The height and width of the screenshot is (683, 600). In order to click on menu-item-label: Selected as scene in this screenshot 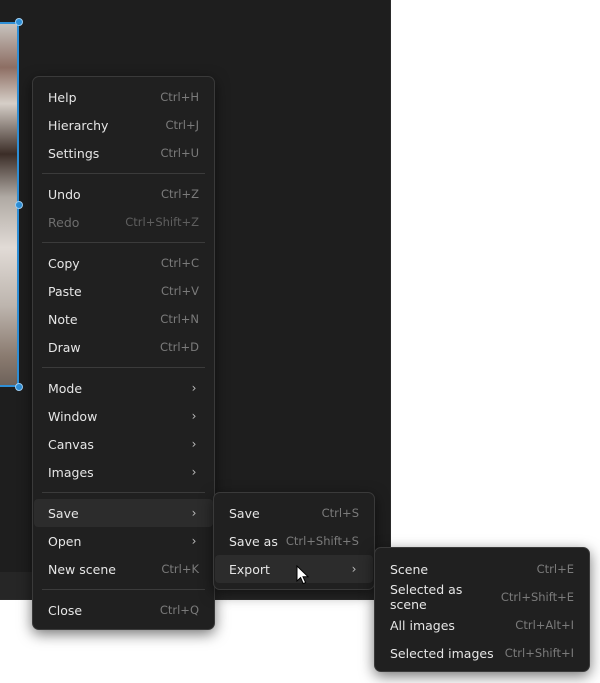, I will do `click(426, 597)`.